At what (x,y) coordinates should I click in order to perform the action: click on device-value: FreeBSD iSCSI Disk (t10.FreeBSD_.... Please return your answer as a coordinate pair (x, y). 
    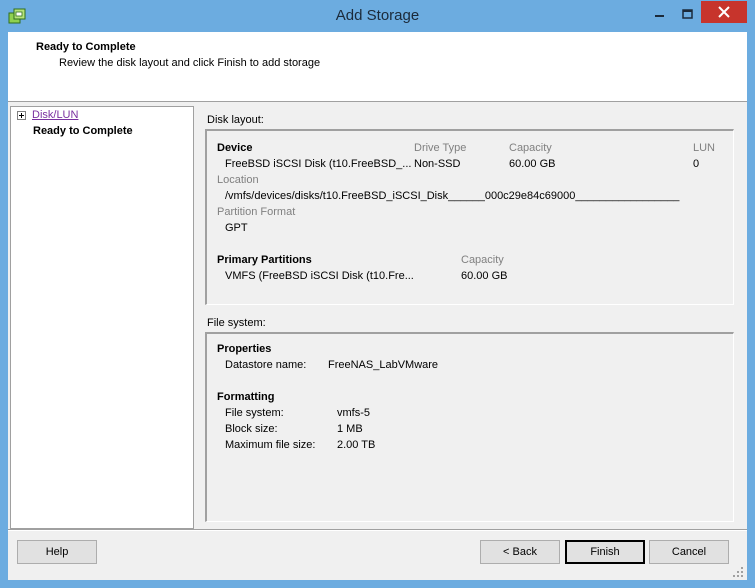
    Looking at the image, I should click on (318, 164).